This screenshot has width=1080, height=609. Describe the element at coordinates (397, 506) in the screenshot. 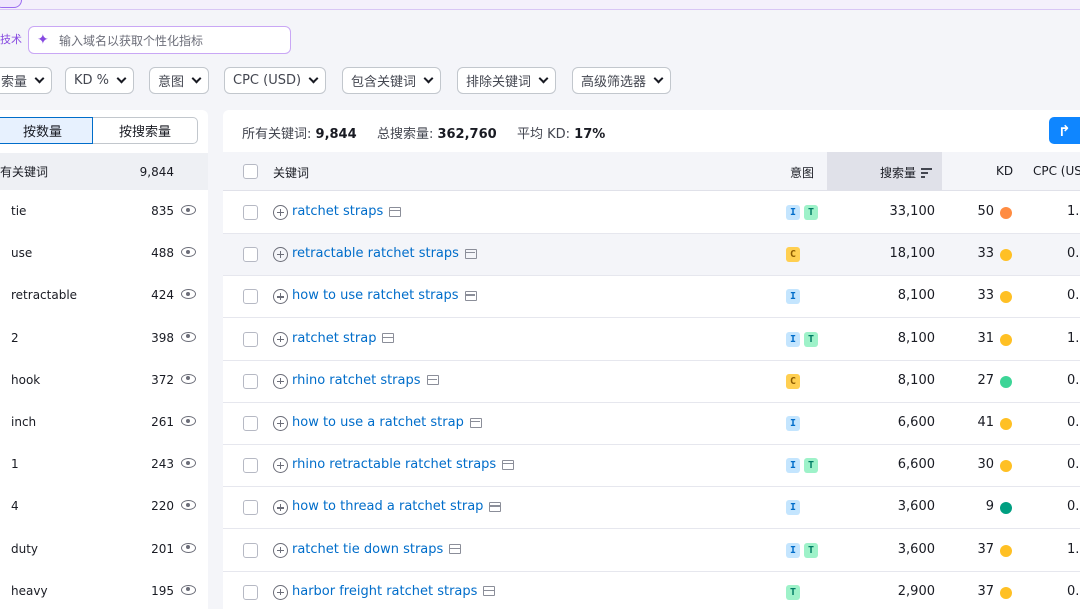

I see `keyword-link: how to thread a ratchet strap` at that location.